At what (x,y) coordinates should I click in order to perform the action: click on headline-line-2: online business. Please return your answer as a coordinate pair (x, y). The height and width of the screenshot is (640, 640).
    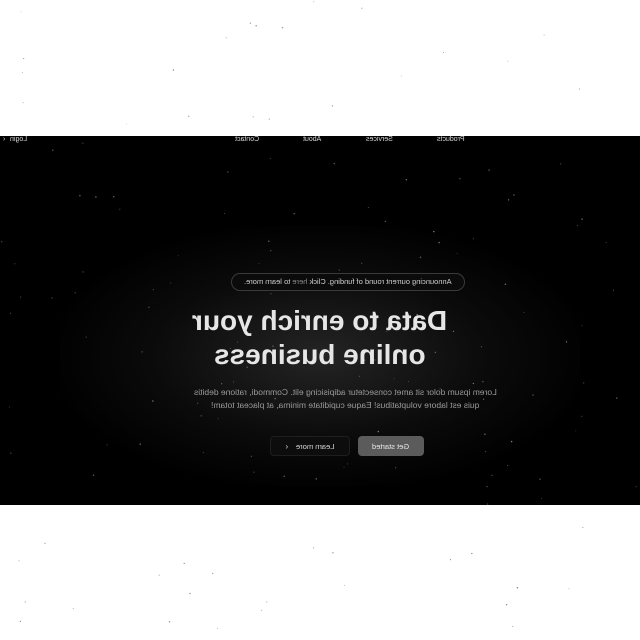
    Looking at the image, I should click on (320, 354).